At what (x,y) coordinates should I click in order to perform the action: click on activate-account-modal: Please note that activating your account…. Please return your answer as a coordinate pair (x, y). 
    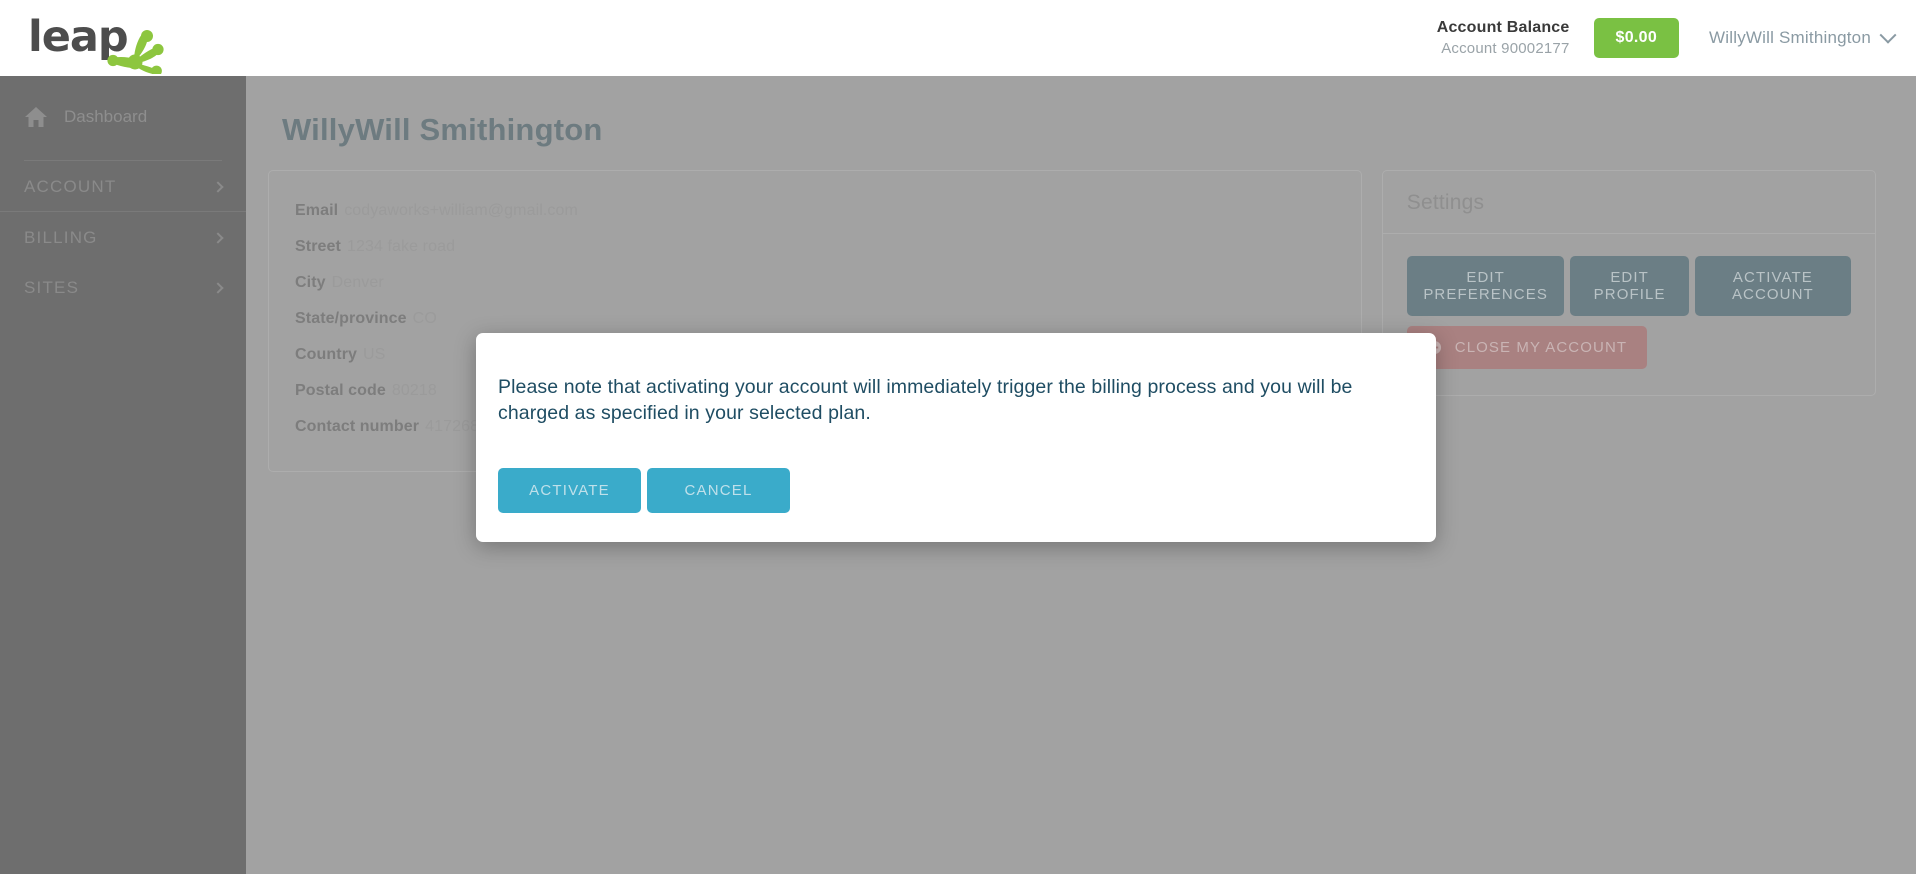
    Looking at the image, I should click on (956, 437).